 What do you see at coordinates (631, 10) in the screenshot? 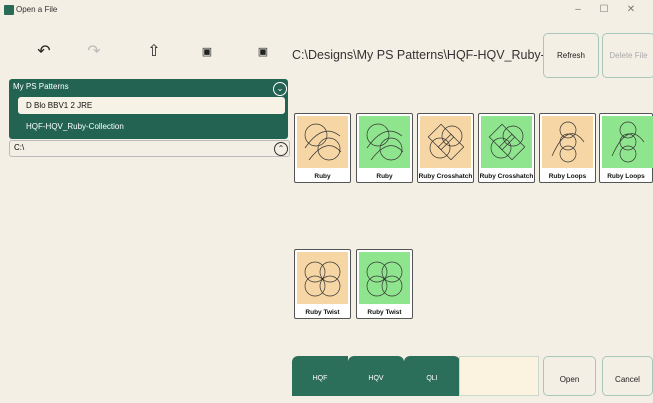
I see `close-button: ✕` at bounding box center [631, 10].